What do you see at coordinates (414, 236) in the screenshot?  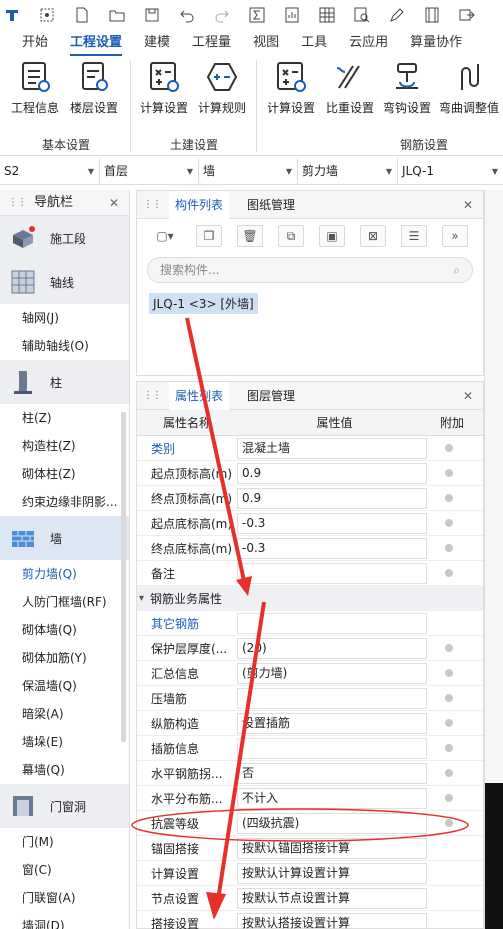 I see `properties-icon: ☰` at bounding box center [414, 236].